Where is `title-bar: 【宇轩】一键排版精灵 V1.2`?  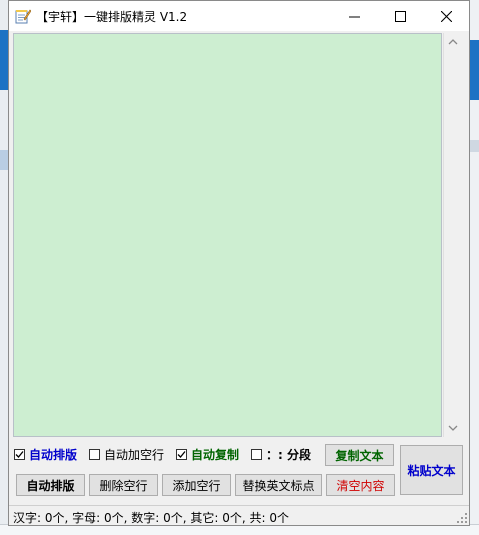
title-bar: 【宇轩】一键排版精灵 V1.2 is located at coordinates (239, 16).